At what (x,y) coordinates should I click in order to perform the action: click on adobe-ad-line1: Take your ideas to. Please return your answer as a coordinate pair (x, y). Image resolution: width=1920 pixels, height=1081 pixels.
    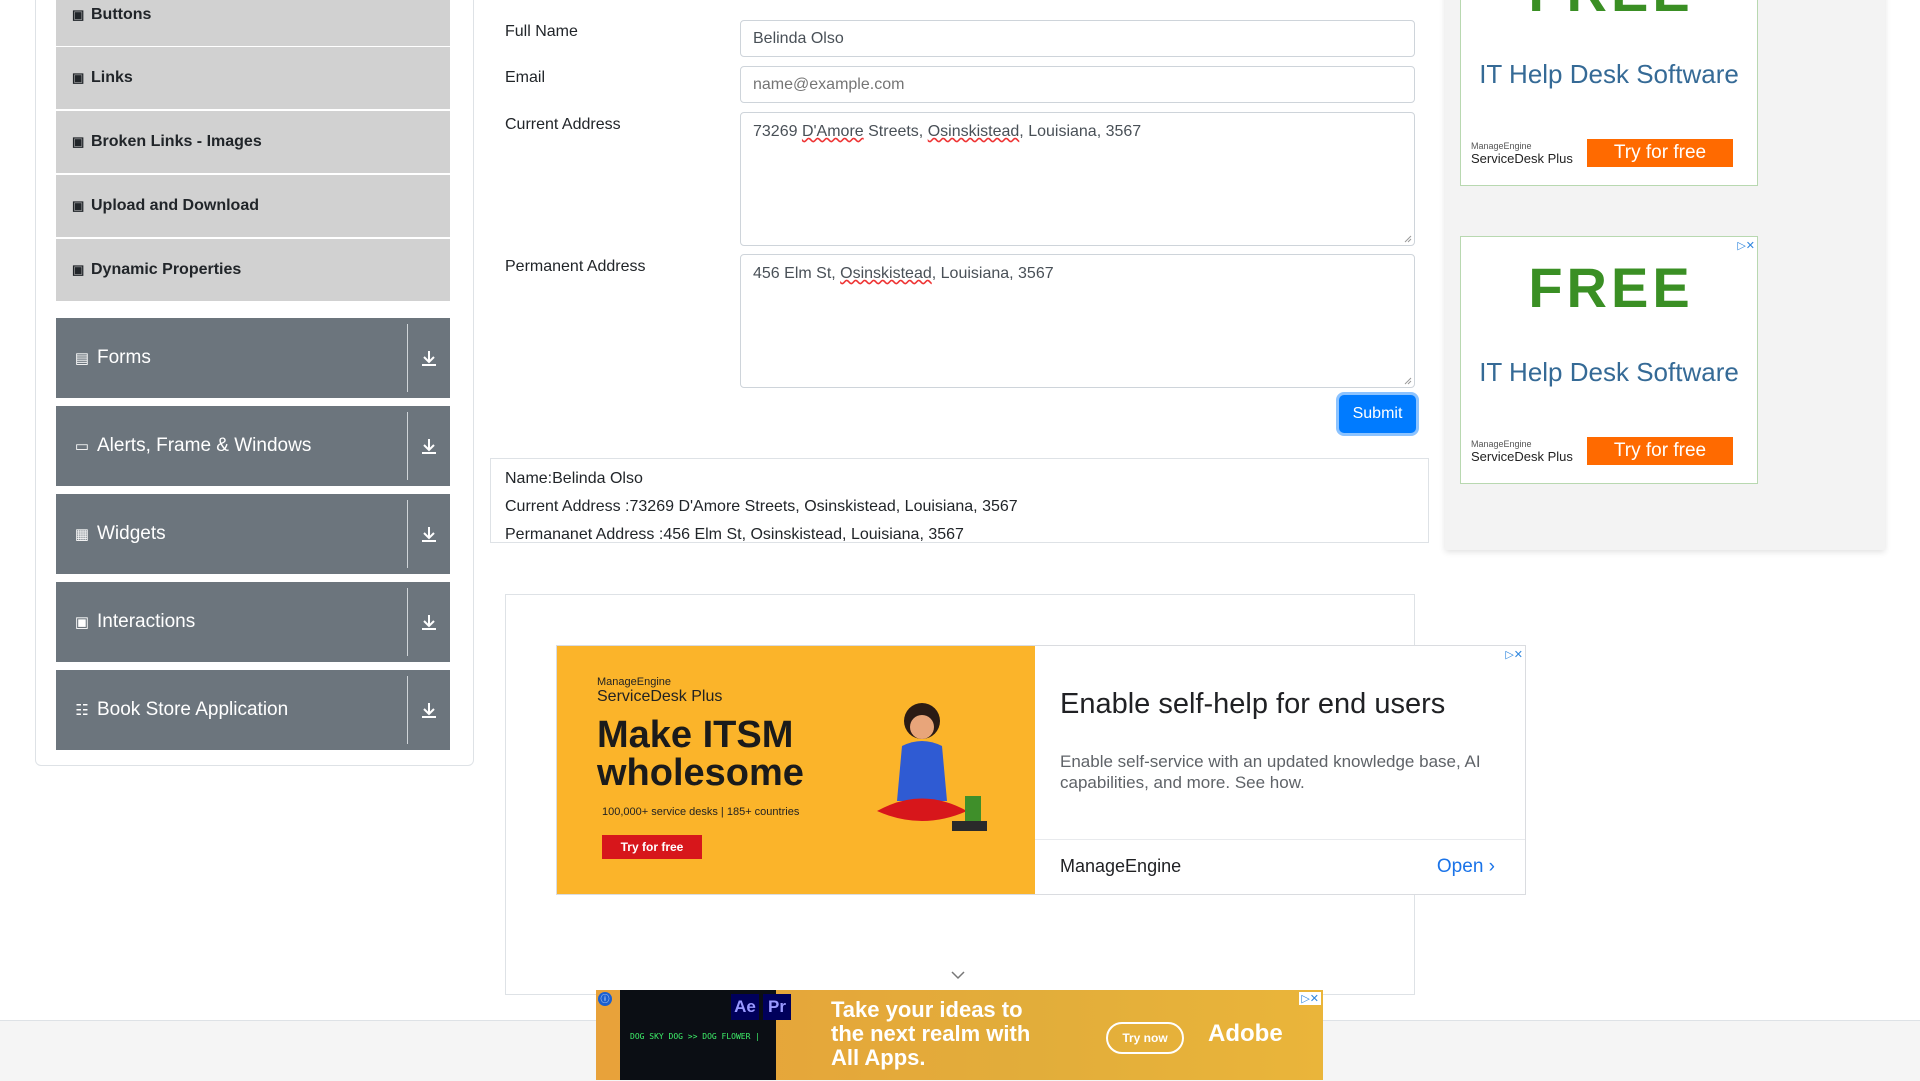
    Looking at the image, I should click on (927, 1009).